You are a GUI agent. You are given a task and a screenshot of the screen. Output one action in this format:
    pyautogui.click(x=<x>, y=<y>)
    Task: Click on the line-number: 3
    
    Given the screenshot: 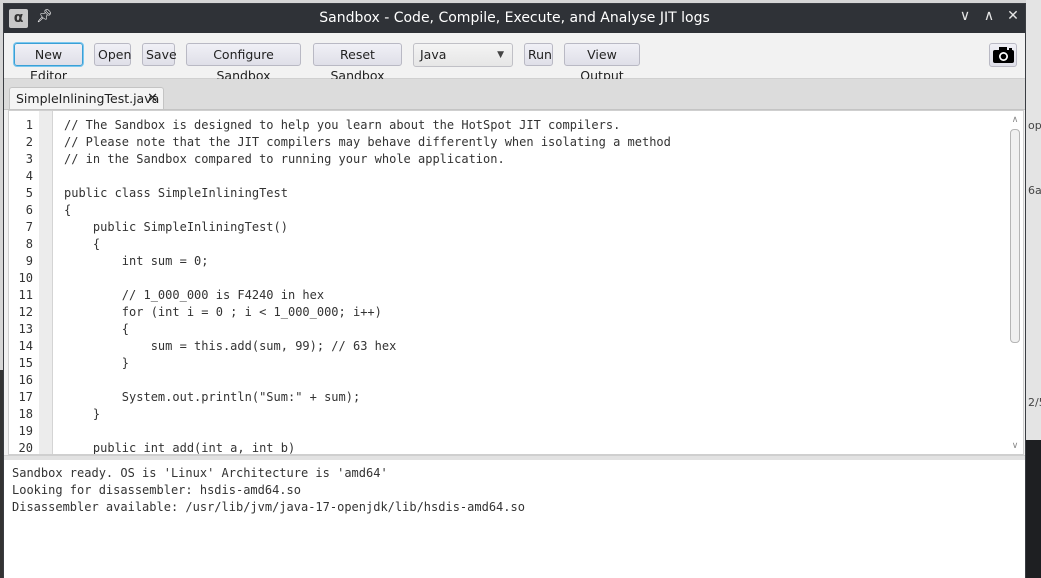 What is the action you would take?
    pyautogui.click(x=29, y=159)
    